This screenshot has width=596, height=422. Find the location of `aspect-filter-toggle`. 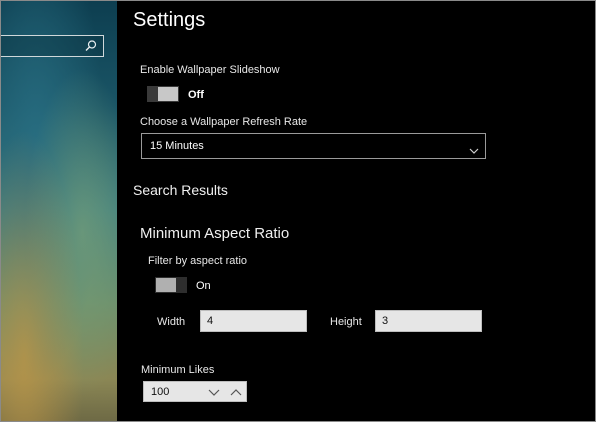

aspect-filter-toggle is located at coordinates (171, 285).